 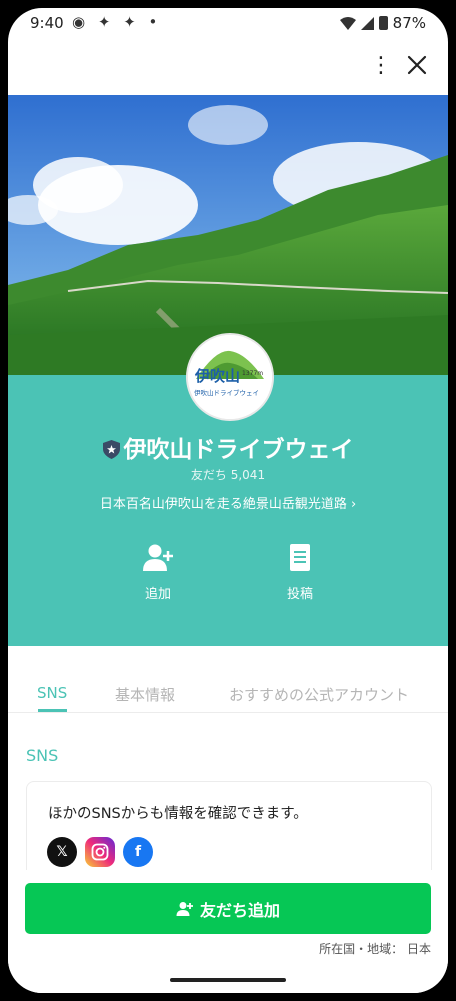 I want to click on instagram-icon, so click(x=100, y=852).